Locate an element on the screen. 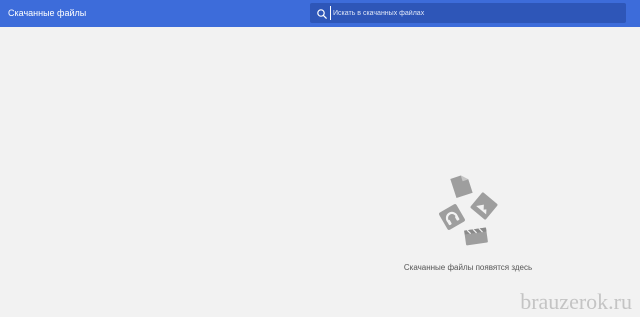  video-icon is located at coordinates (476, 236).